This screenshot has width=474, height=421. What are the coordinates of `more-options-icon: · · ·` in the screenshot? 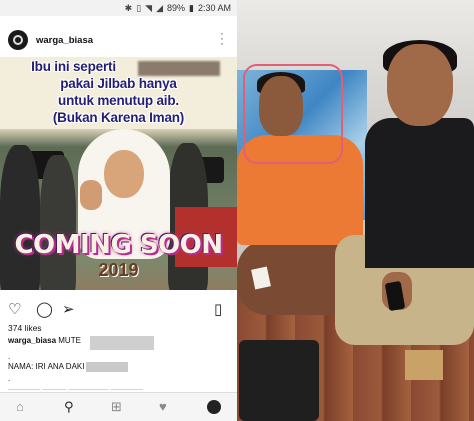 It's located at (222, 39).